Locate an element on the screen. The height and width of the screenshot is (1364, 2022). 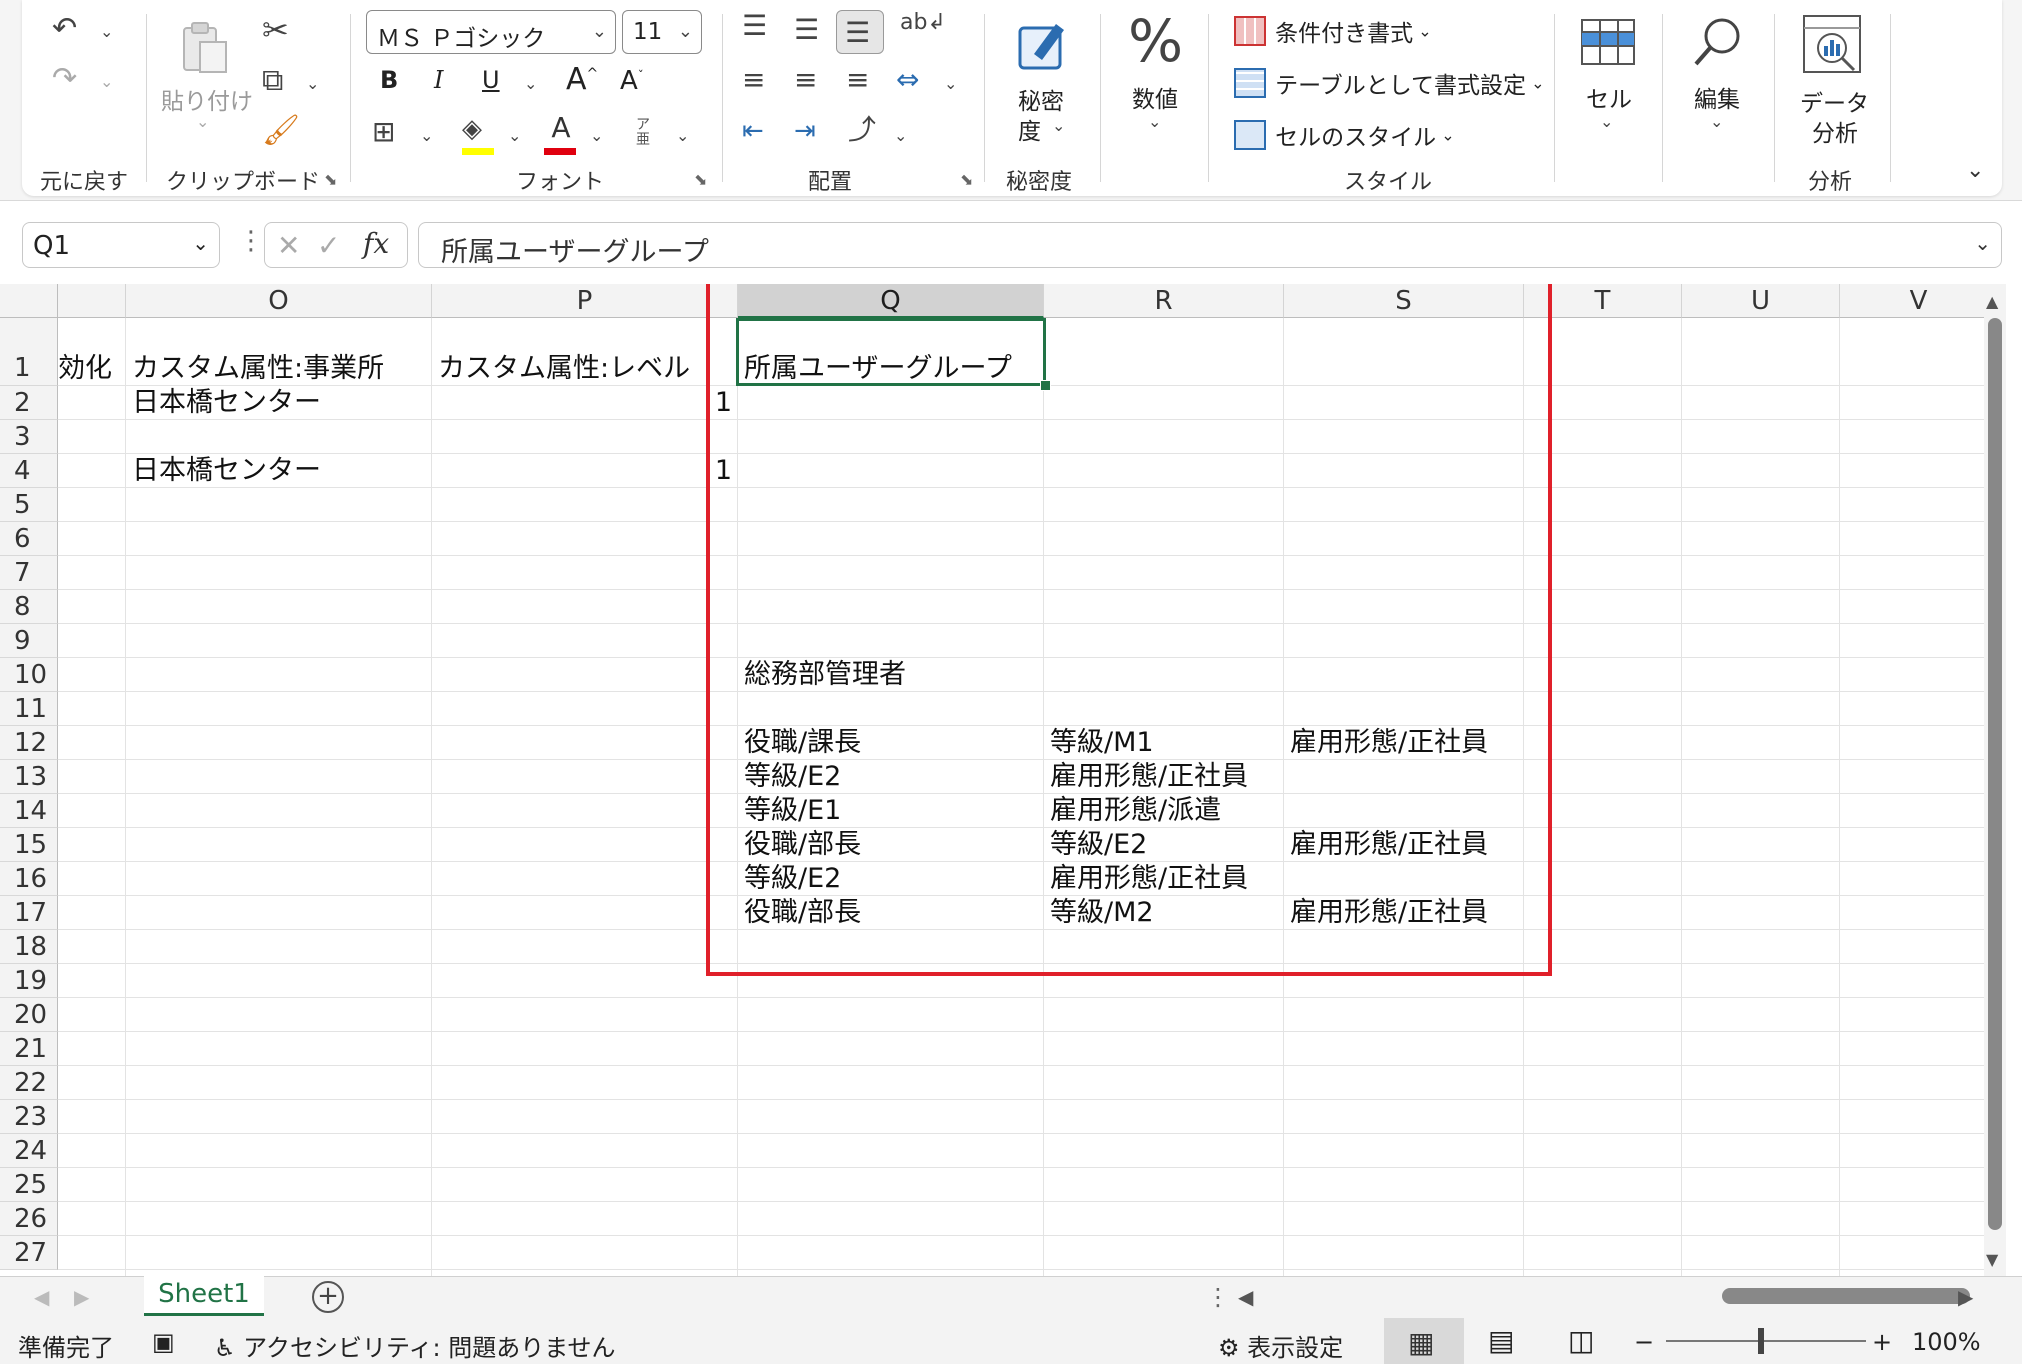
underline-dropdown-icon: ⌄ is located at coordinates (530, 83).